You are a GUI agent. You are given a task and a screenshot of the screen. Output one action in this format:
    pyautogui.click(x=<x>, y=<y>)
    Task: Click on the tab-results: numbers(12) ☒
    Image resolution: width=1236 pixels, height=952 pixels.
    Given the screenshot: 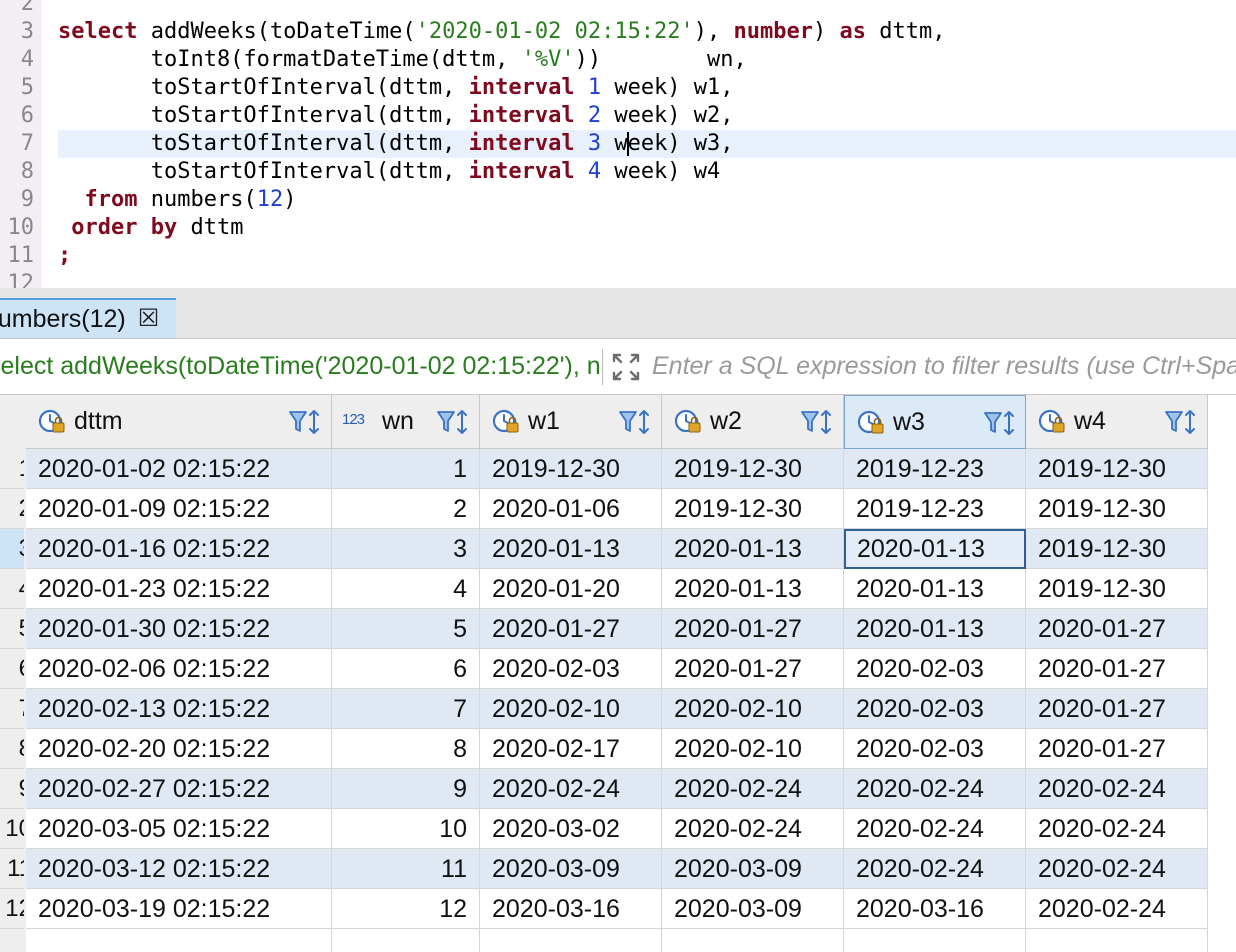 What is the action you would take?
    pyautogui.click(x=88, y=318)
    